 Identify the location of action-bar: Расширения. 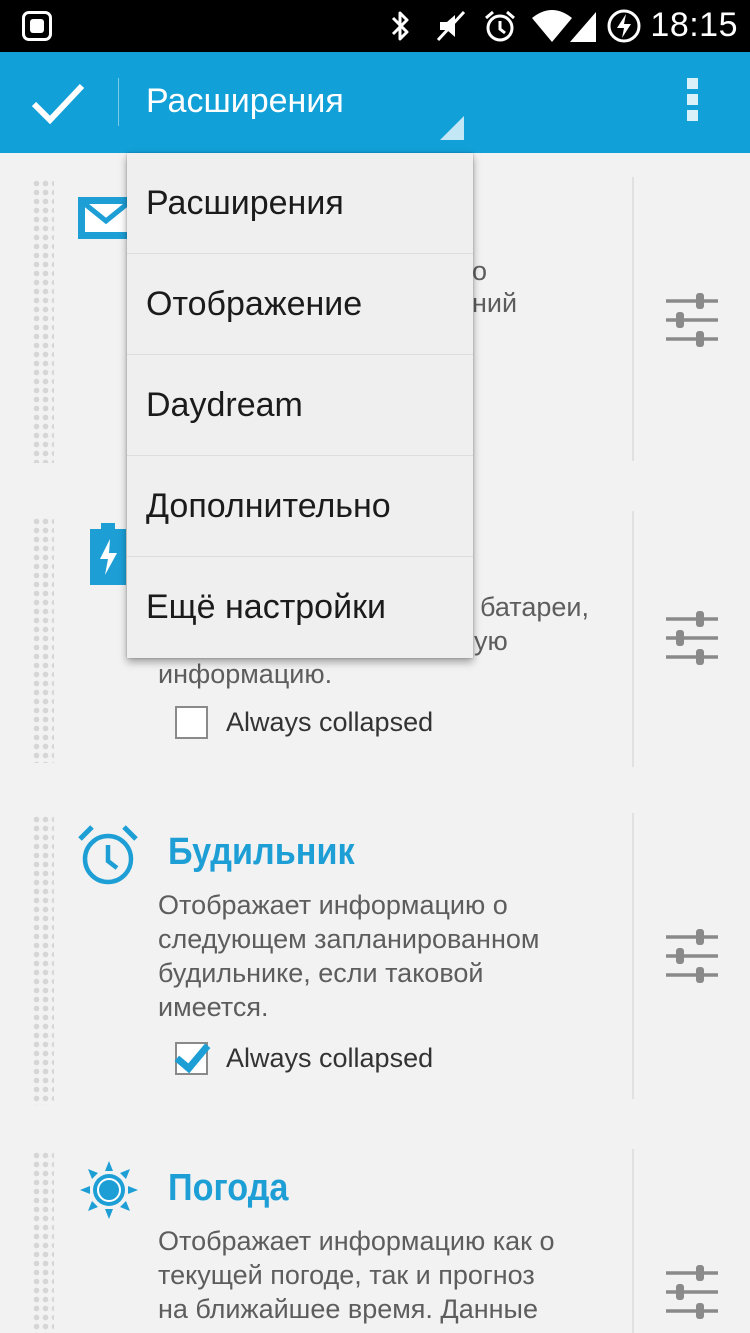
(375, 102).